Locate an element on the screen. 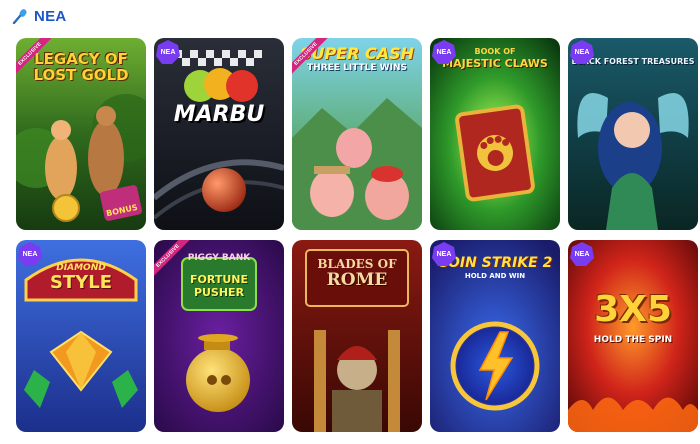  game-tile-coin-strike-2: COIN STRIKE 2 HOLD AND WIN NEA is located at coordinates (495, 336).